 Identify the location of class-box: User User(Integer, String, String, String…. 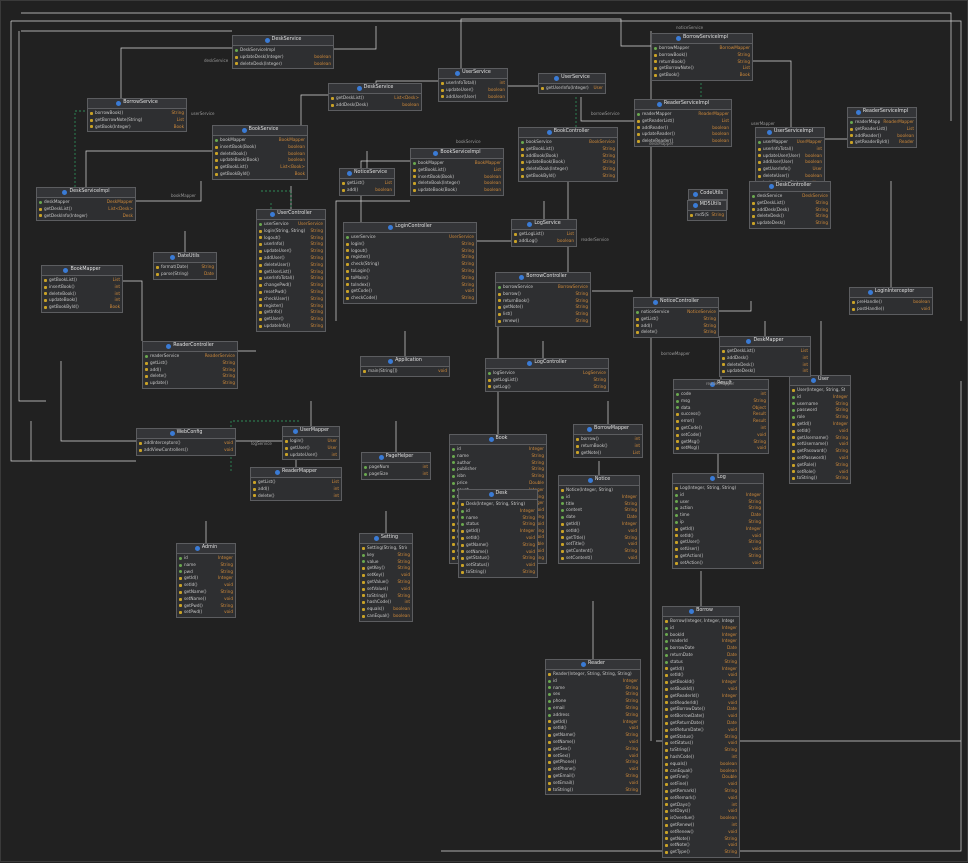
(820, 430).